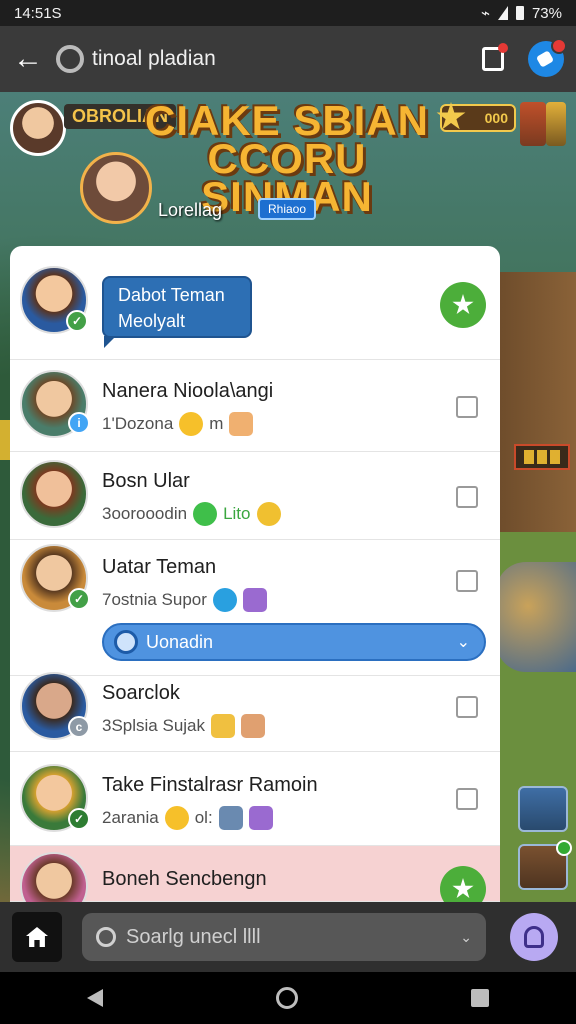 Image resolution: width=576 pixels, height=1024 pixels. What do you see at coordinates (146, 481) in the screenshot?
I see `contact-name: Bosn Ular` at bounding box center [146, 481].